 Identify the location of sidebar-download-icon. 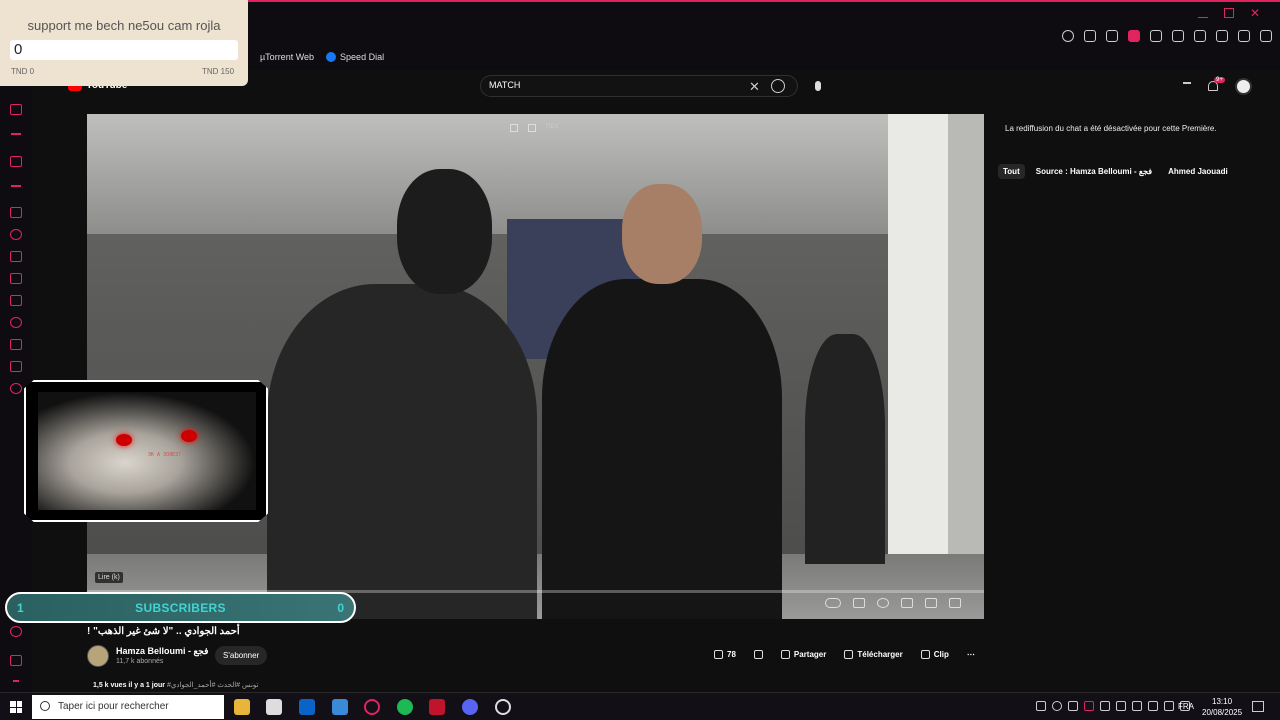
(16, 344).